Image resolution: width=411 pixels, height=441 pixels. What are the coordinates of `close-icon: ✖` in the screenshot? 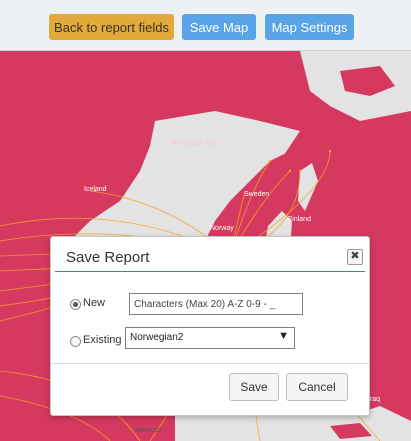 It's located at (355, 257).